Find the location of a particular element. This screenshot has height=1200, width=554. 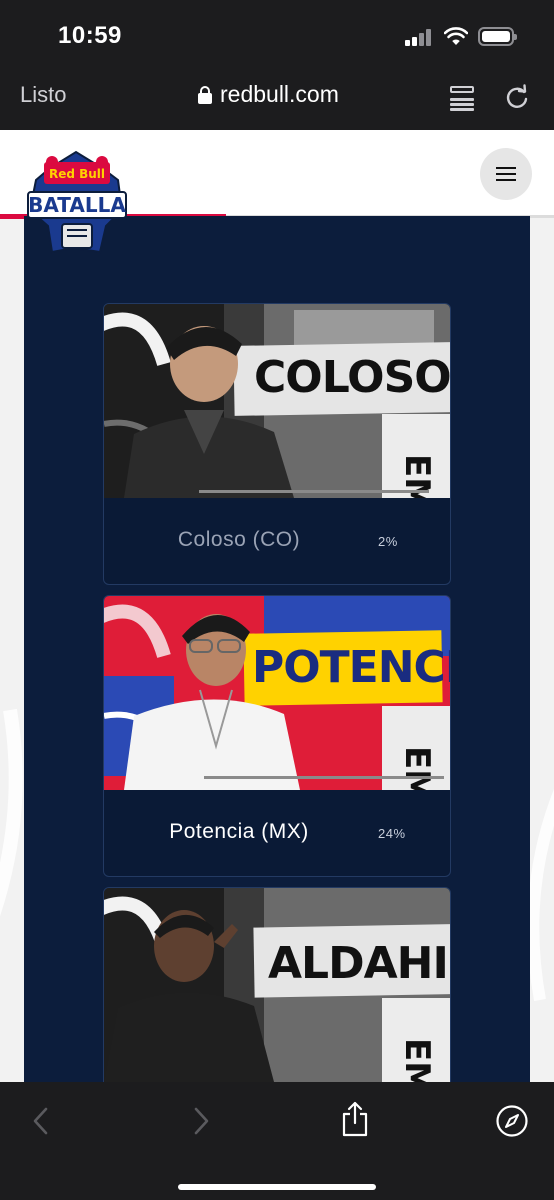

card-caption: Potencia (MX) 24% is located at coordinates (277, 833).